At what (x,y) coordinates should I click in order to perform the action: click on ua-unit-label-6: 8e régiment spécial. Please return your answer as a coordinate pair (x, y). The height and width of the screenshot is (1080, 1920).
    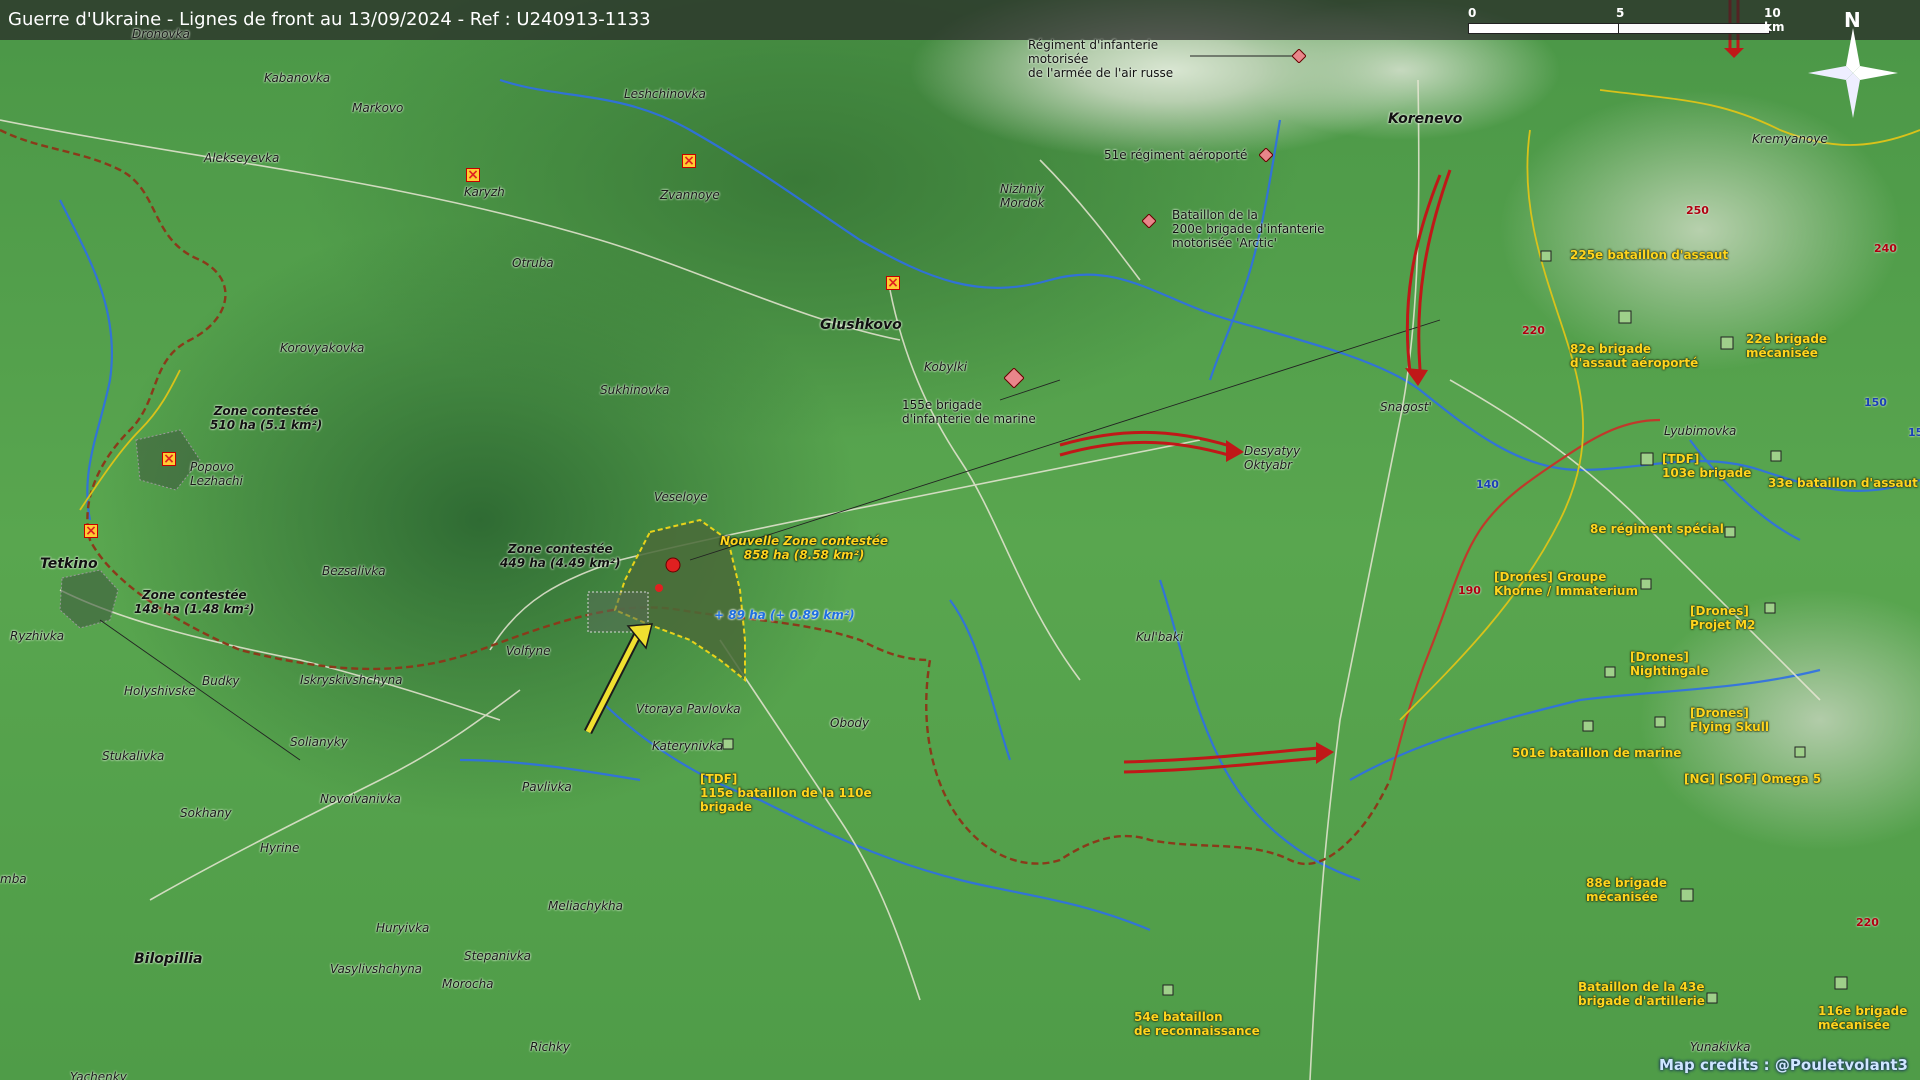
    Looking at the image, I should click on (1657, 529).